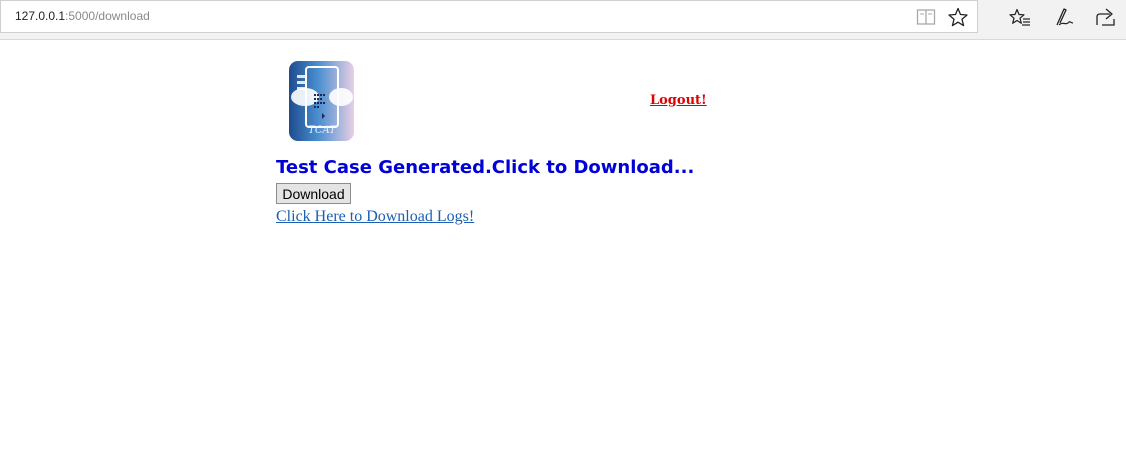 The image size is (1126, 460). Describe the element at coordinates (322, 130) in the screenshot. I see `logo-text: TCAT` at that location.